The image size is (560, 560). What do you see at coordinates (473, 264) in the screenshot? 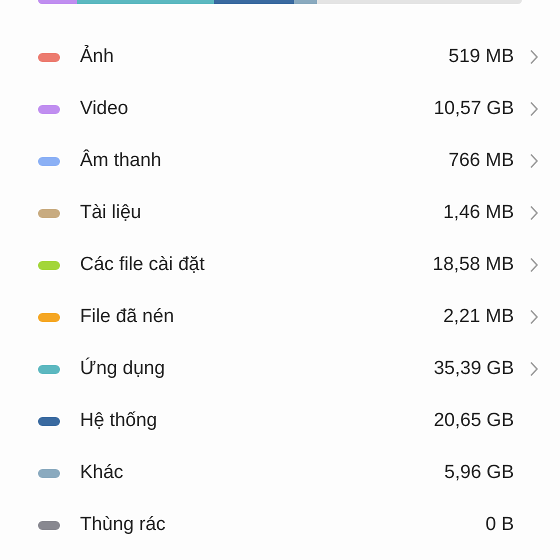
I see `category-size: 18,58 MB` at bounding box center [473, 264].